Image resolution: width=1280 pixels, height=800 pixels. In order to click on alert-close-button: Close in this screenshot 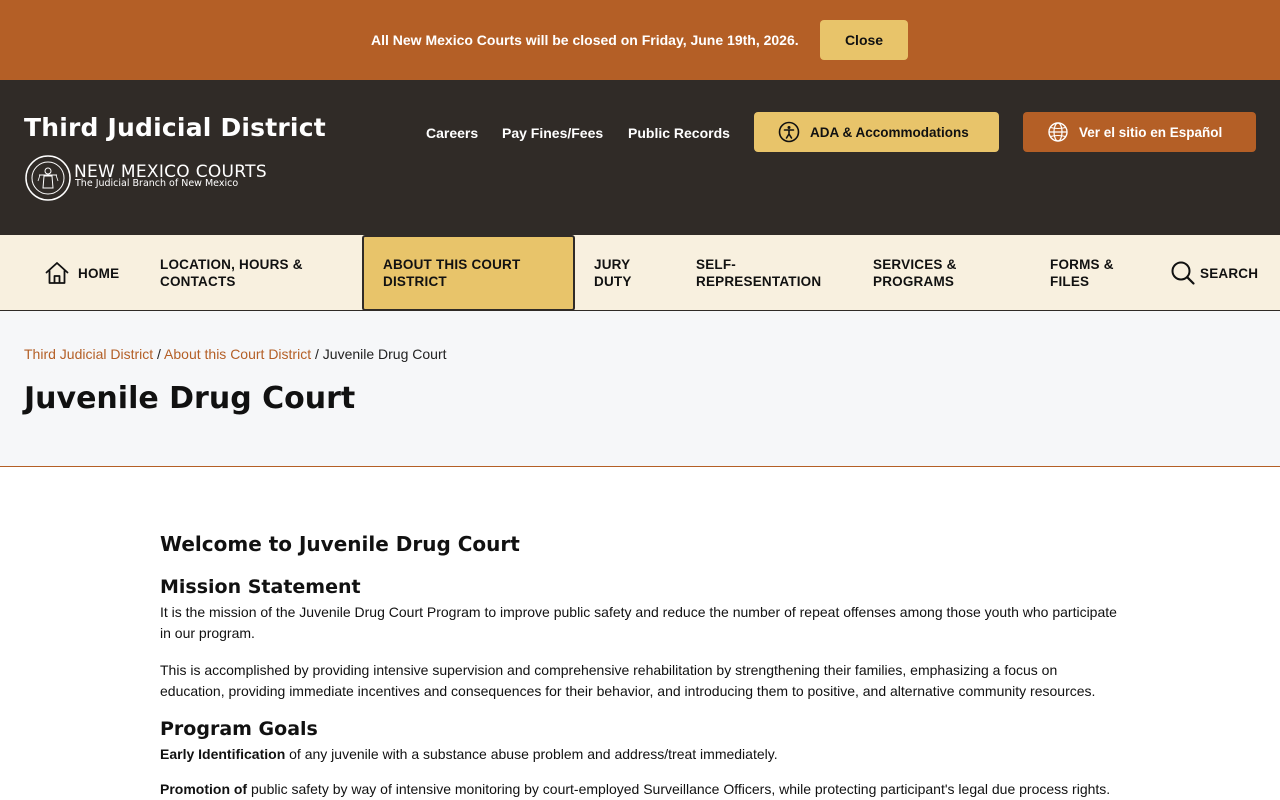, I will do `click(864, 40)`.